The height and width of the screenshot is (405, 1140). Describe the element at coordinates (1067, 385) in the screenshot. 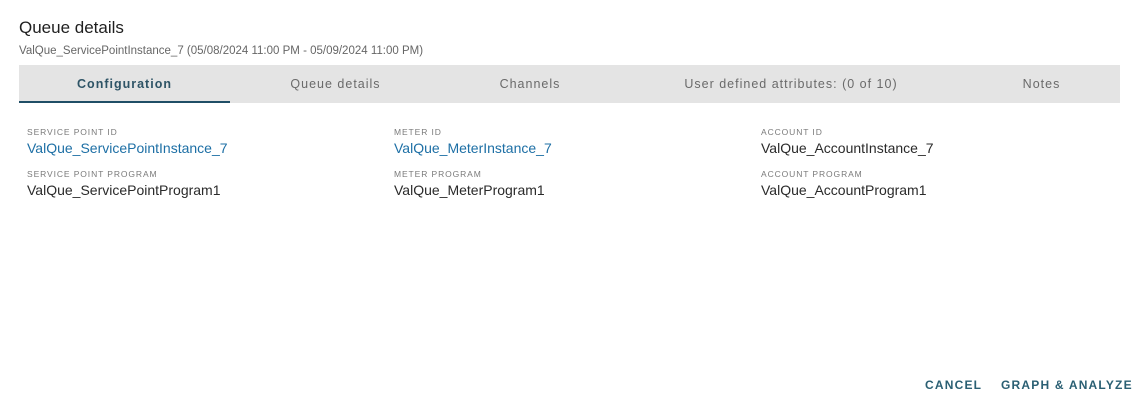

I see `graph-analyze-button: GRAPH & ANALYZE` at that location.